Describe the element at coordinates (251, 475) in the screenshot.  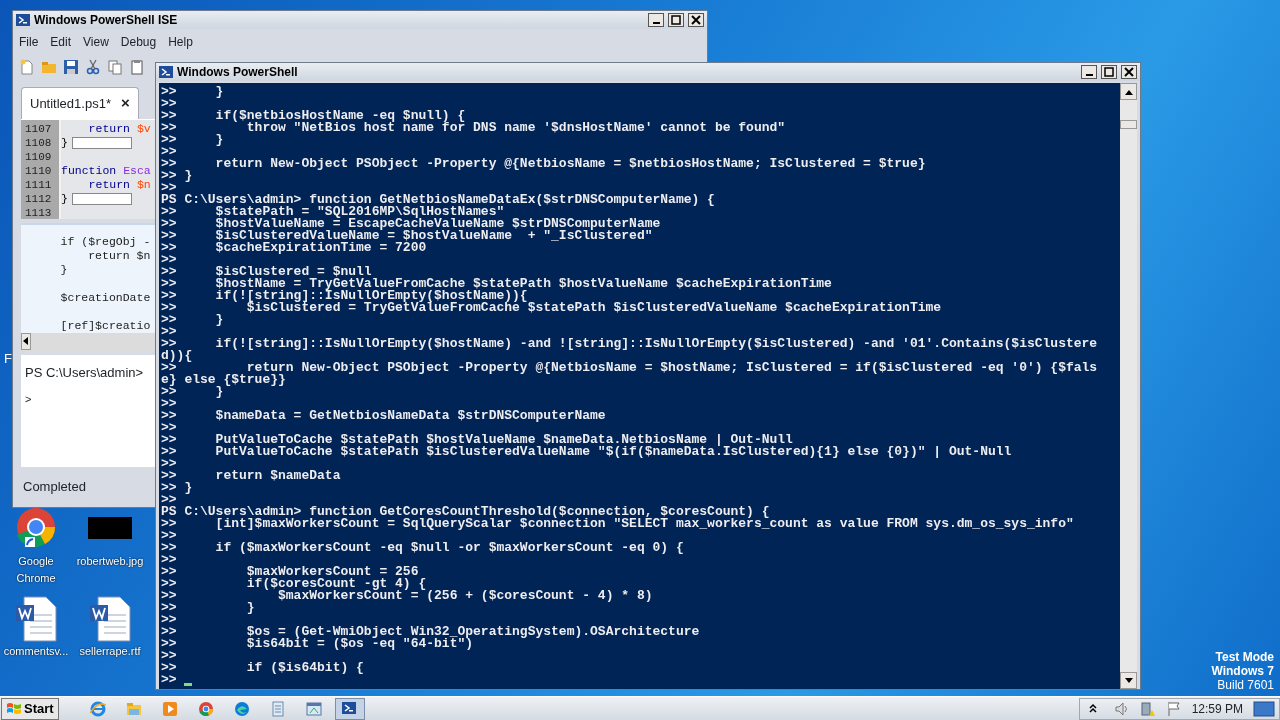
I see `console-line: >> return $nameData` at that location.